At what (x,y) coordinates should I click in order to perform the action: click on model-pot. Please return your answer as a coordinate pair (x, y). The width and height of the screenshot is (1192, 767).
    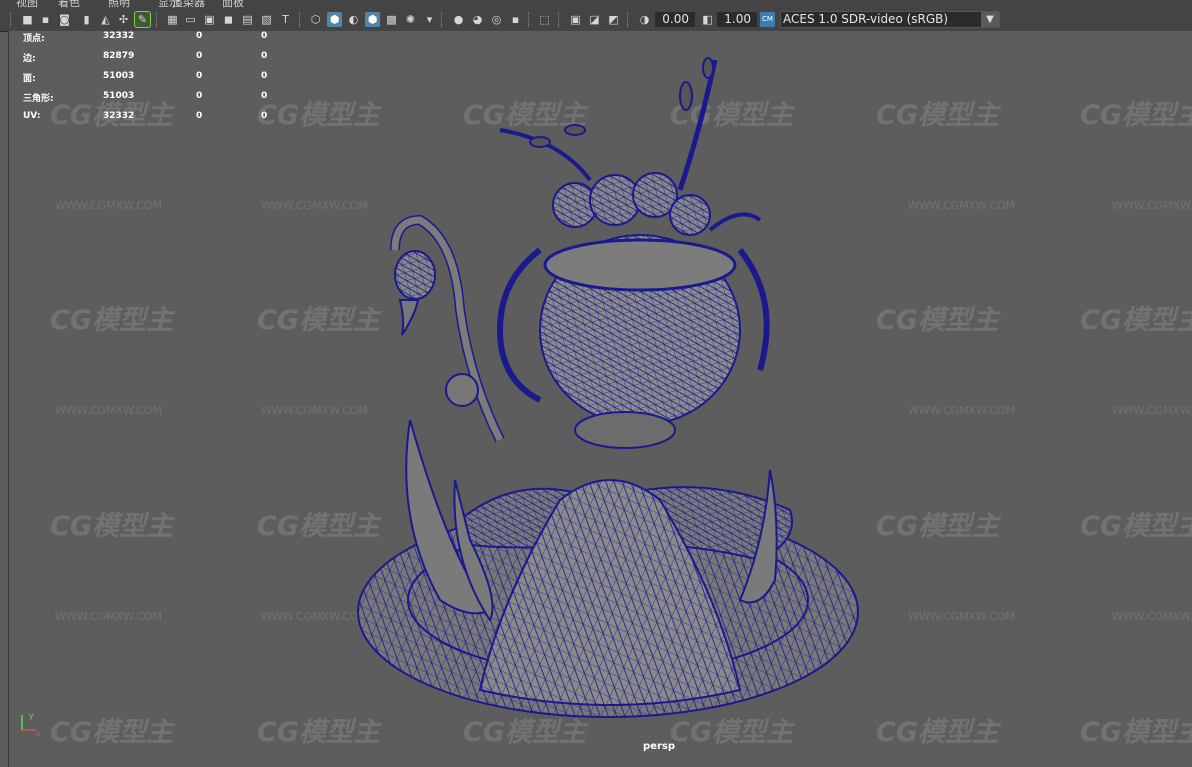
    Looking at the image, I should click on (633, 341).